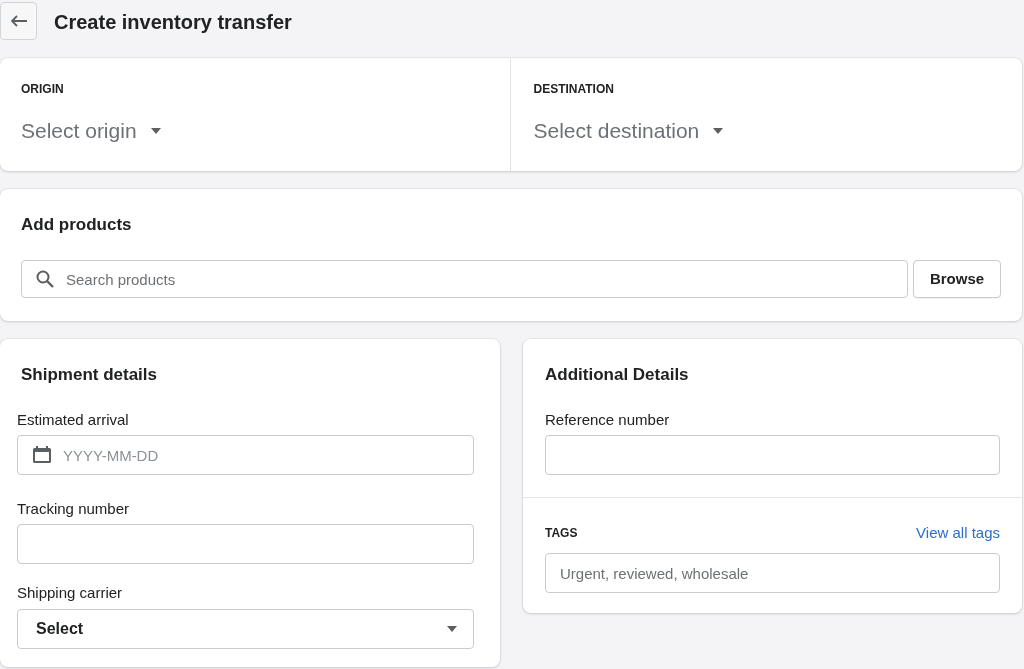 The height and width of the screenshot is (669, 1024). I want to click on field-label: Reference number, so click(607, 420).